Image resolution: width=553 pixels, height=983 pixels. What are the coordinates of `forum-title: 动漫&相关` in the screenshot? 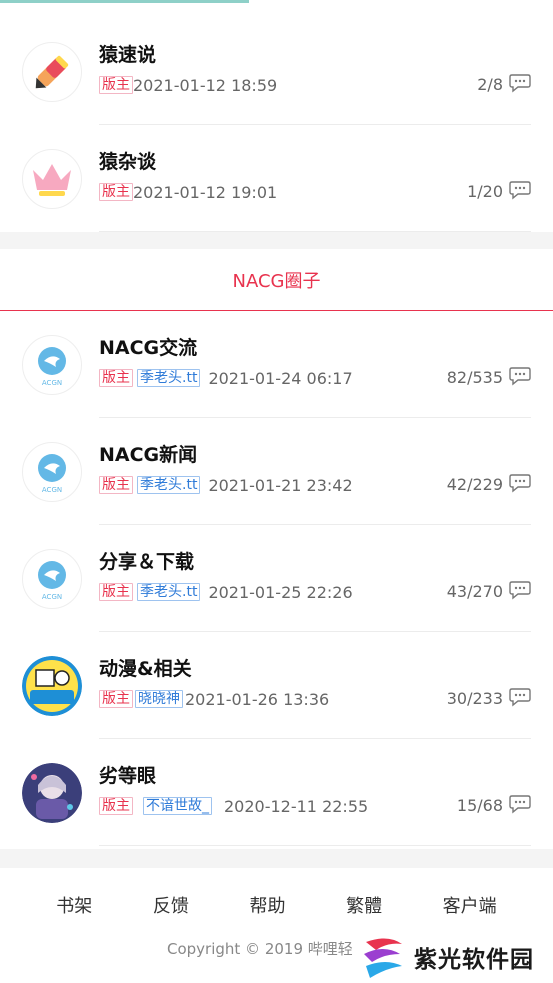 It's located at (145, 669).